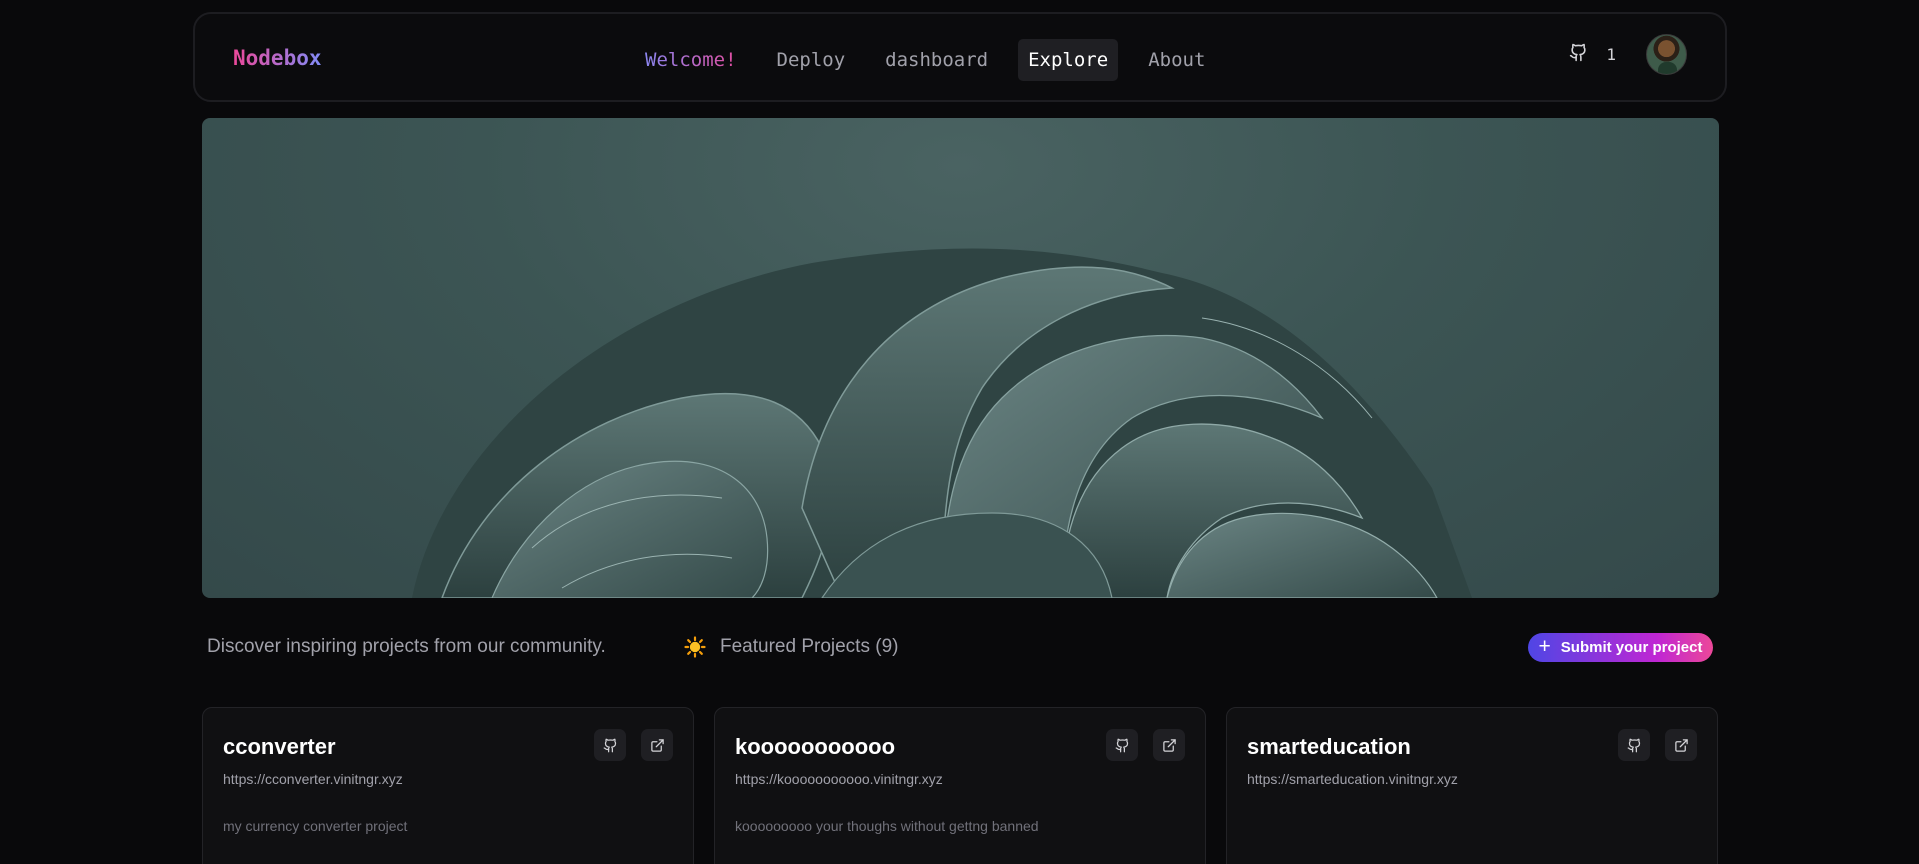 The image size is (1919, 864). What do you see at coordinates (1329, 746) in the screenshot?
I see `project-title: smarteducation` at bounding box center [1329, 746].